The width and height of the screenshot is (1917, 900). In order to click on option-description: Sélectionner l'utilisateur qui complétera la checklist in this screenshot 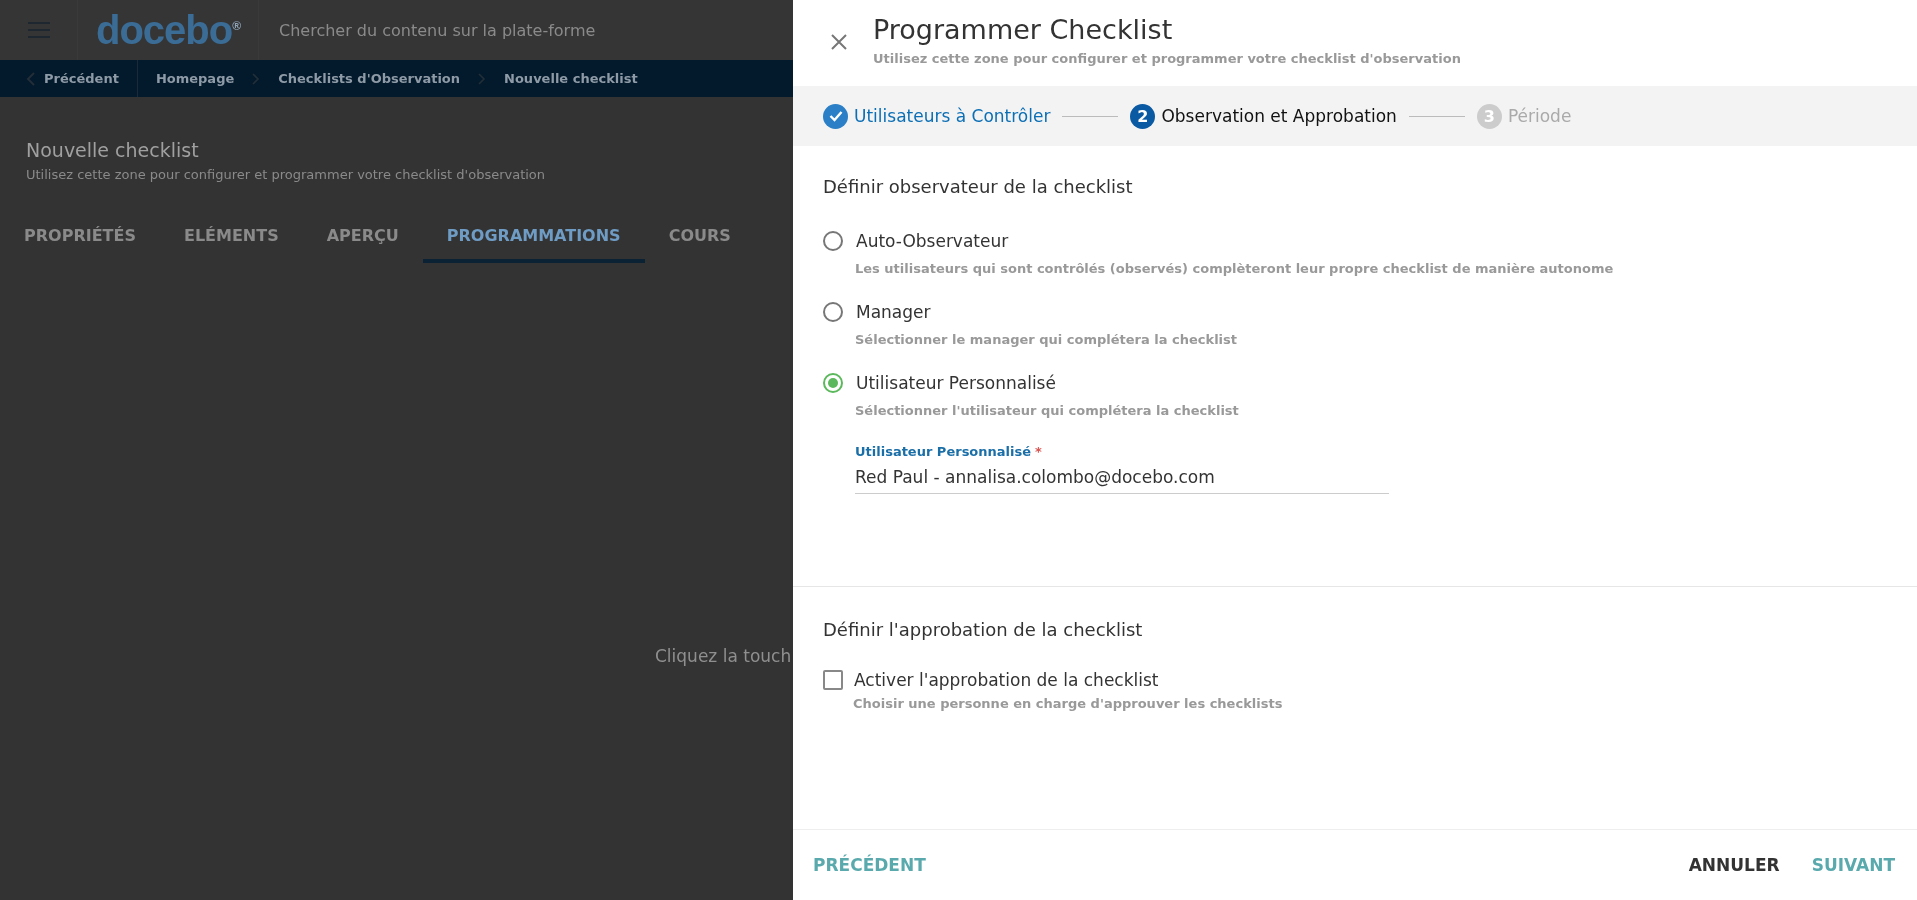, I will do `click(1047, 410)`.